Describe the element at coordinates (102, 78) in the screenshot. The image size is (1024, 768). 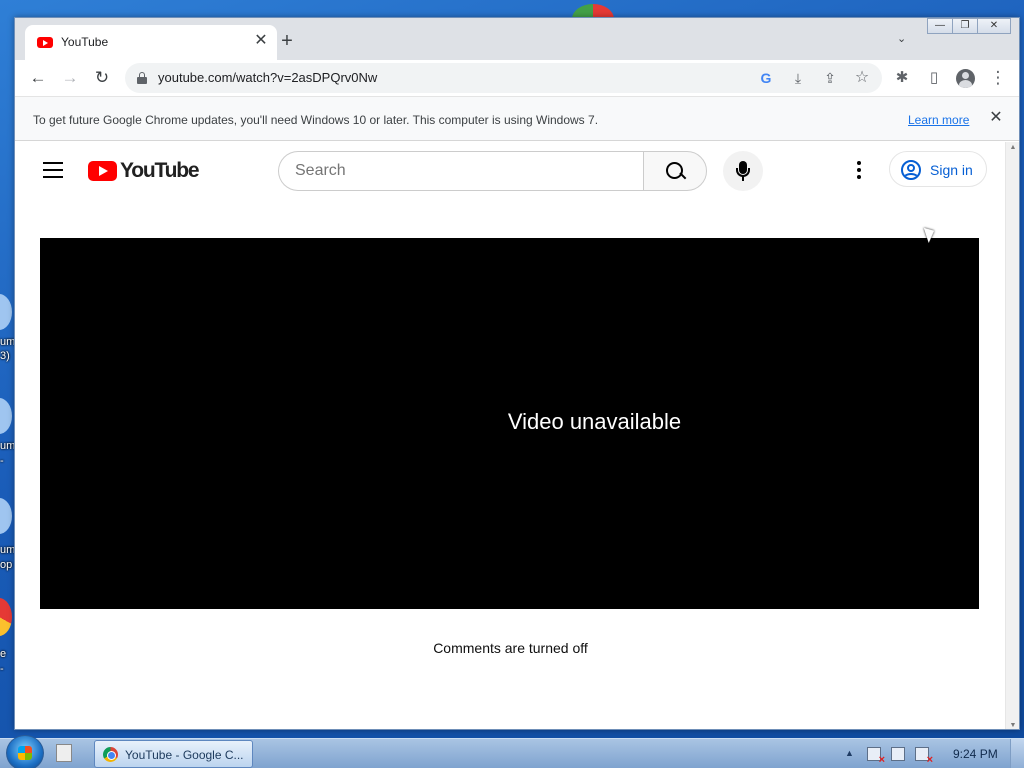
I see `reload-button: ↻` at that location.